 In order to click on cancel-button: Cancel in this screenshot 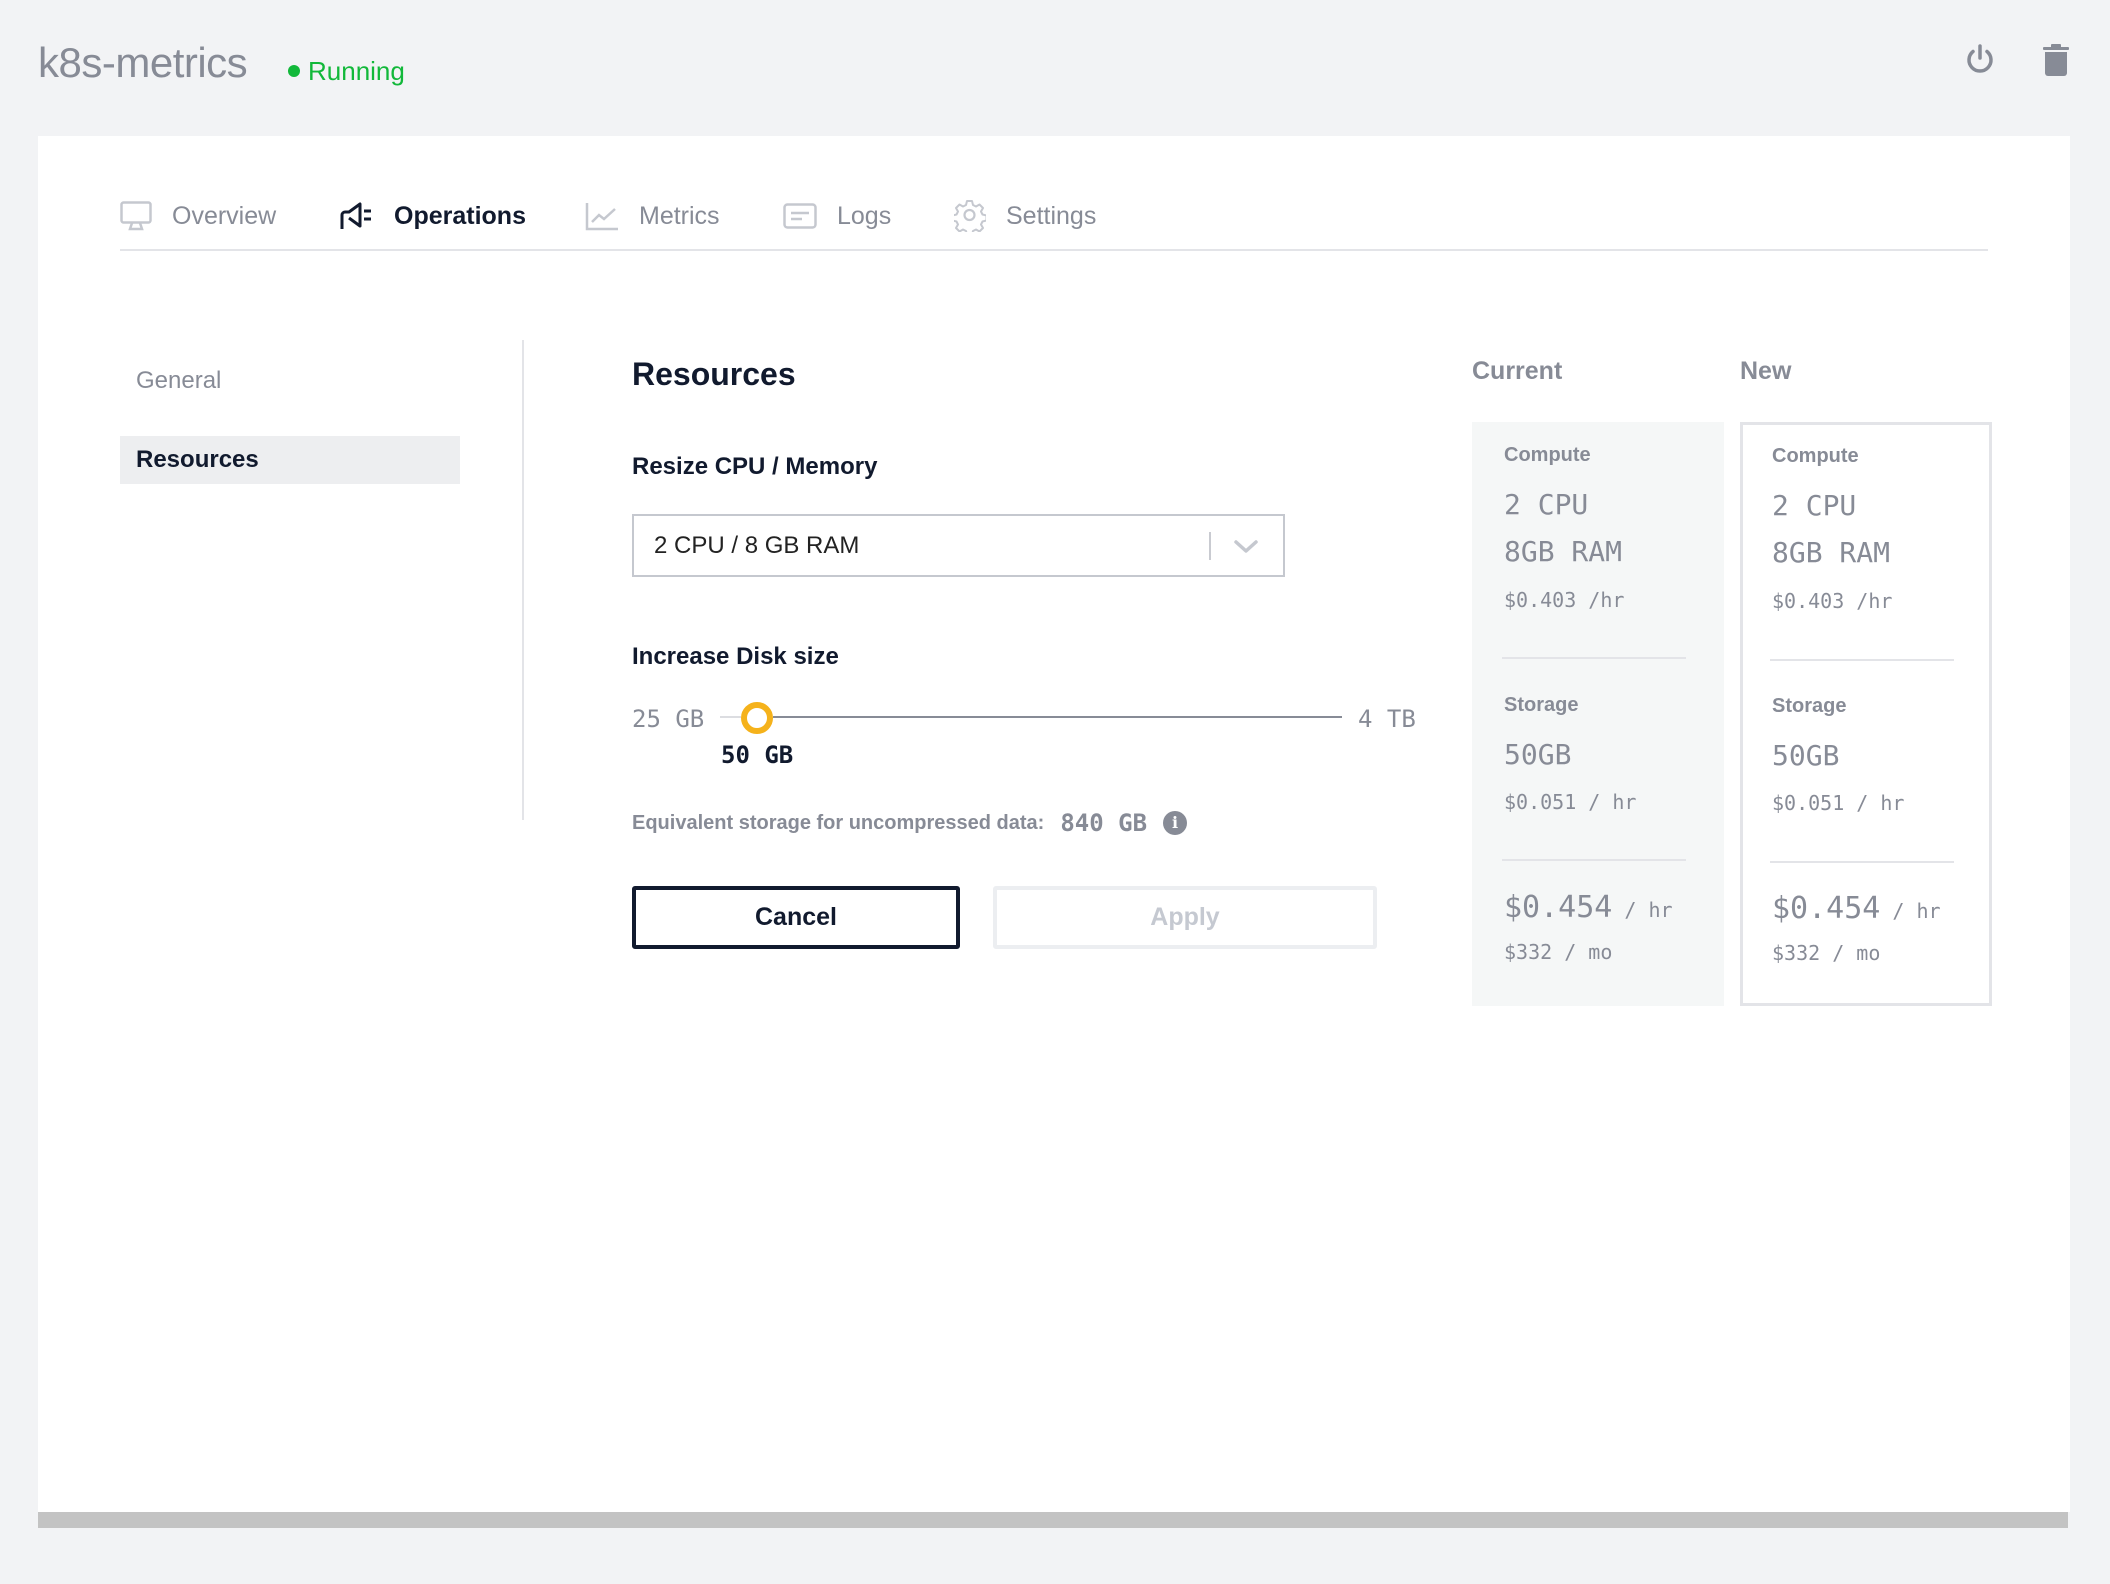, I will do `click(796, 917)`.